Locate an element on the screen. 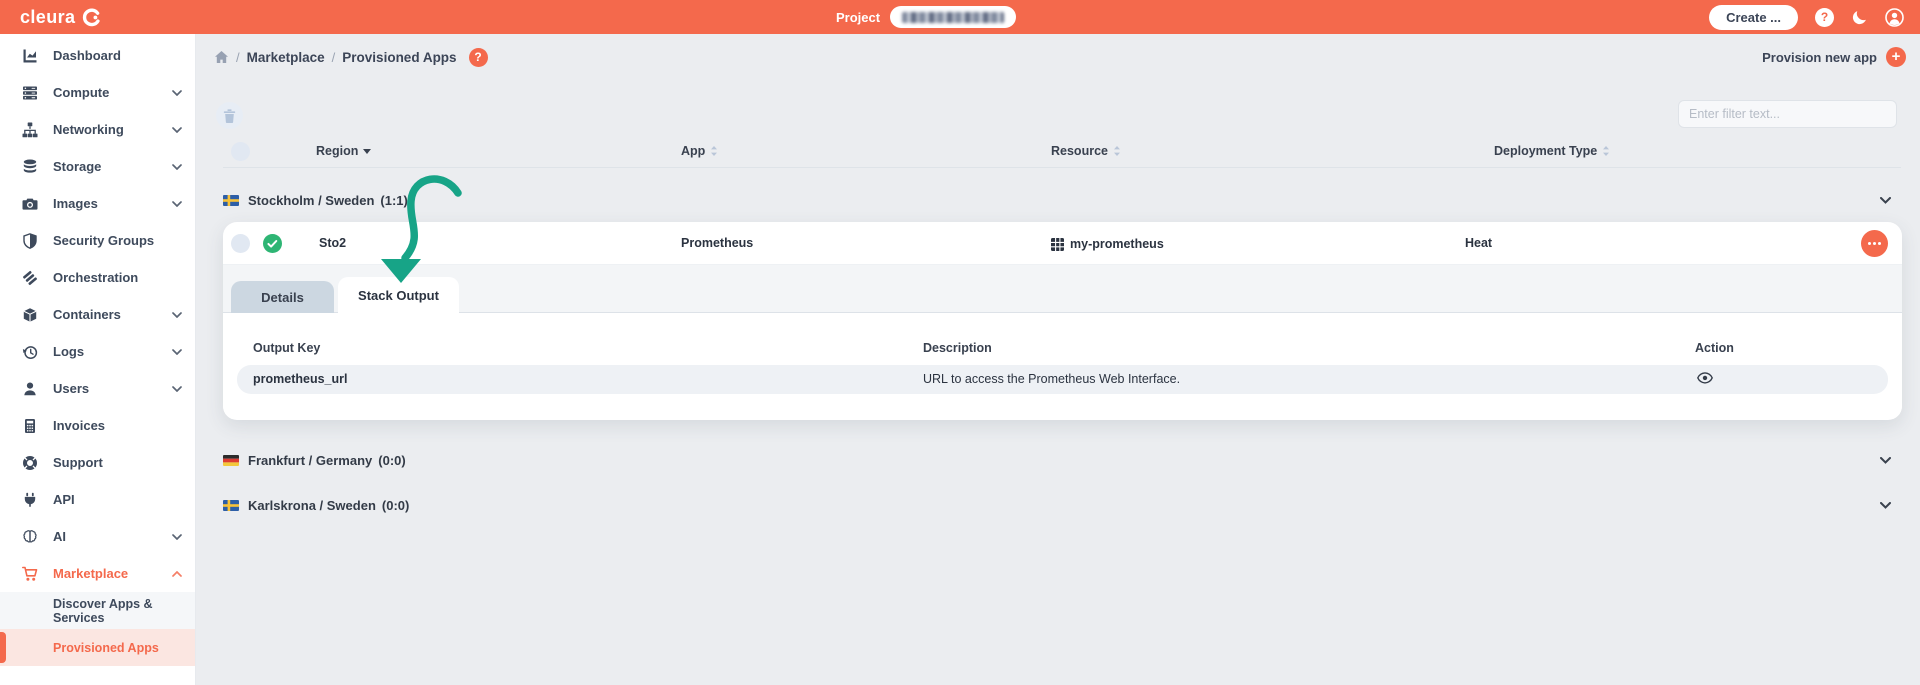 This screenshot has width=1920, height=685. region-group-stockholm: Stockholm / Sweden (1:1) is located at coordinates (1062, 200).